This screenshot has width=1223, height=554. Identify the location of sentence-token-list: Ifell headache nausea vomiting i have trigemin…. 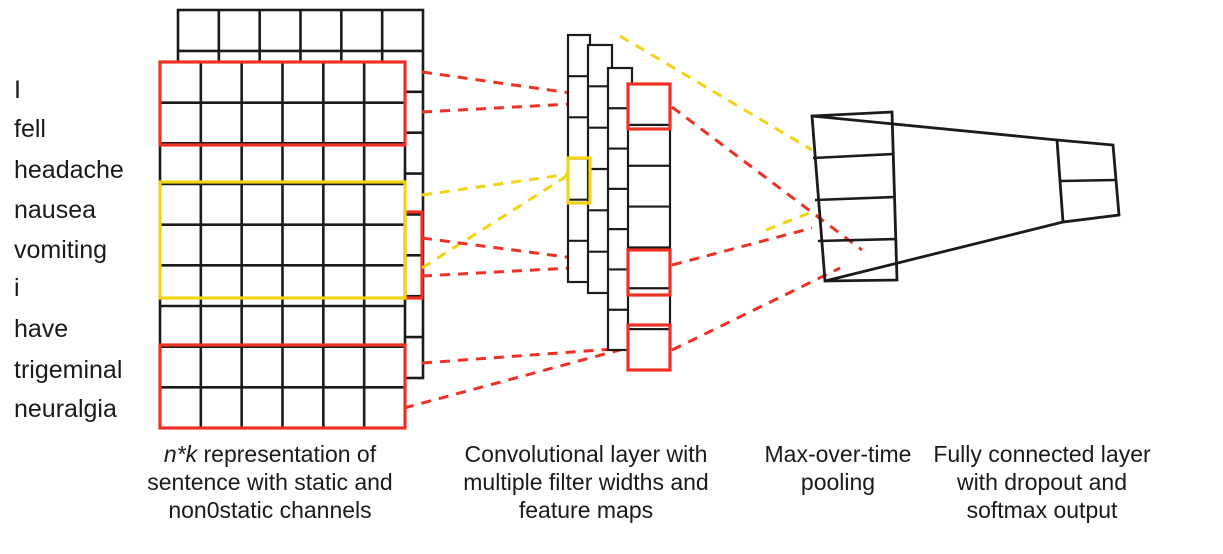
(69, 249).